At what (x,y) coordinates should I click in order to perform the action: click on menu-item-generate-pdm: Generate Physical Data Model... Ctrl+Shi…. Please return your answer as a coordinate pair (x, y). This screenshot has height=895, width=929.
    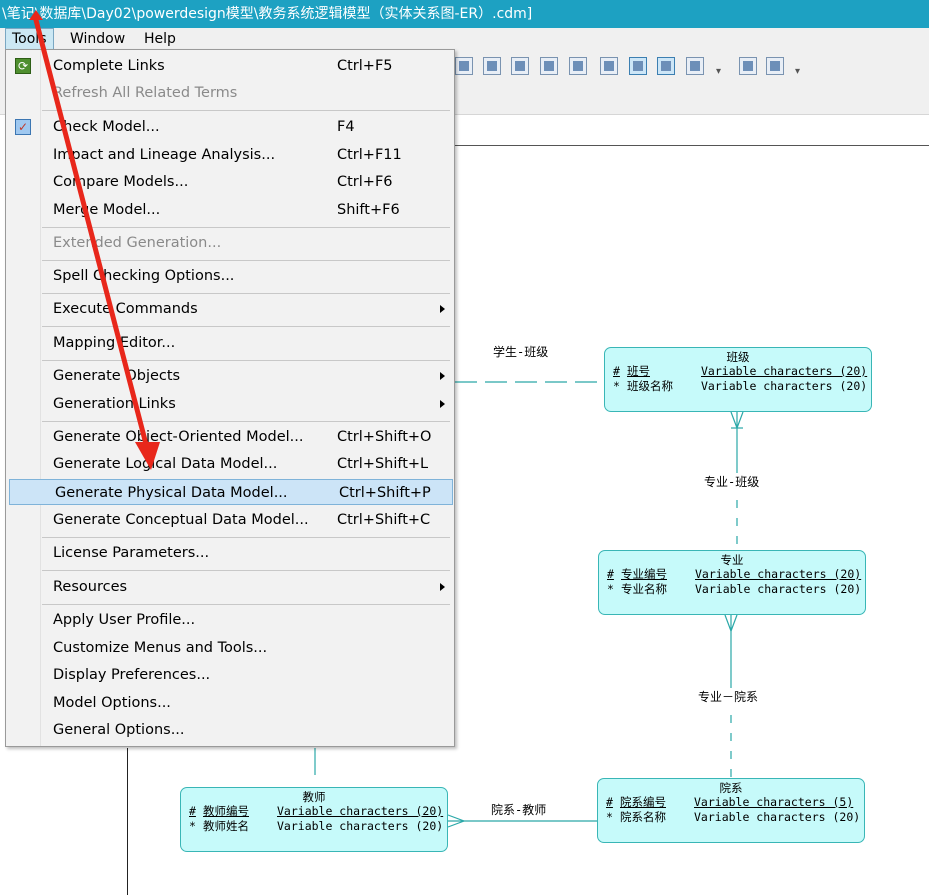
    Looking at the image, I should click on (231, 492).